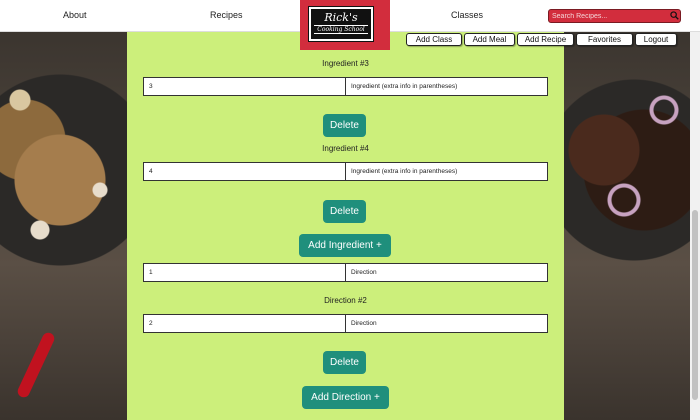  I want to click on nav-classes-link: Classes, so click(467, 15).